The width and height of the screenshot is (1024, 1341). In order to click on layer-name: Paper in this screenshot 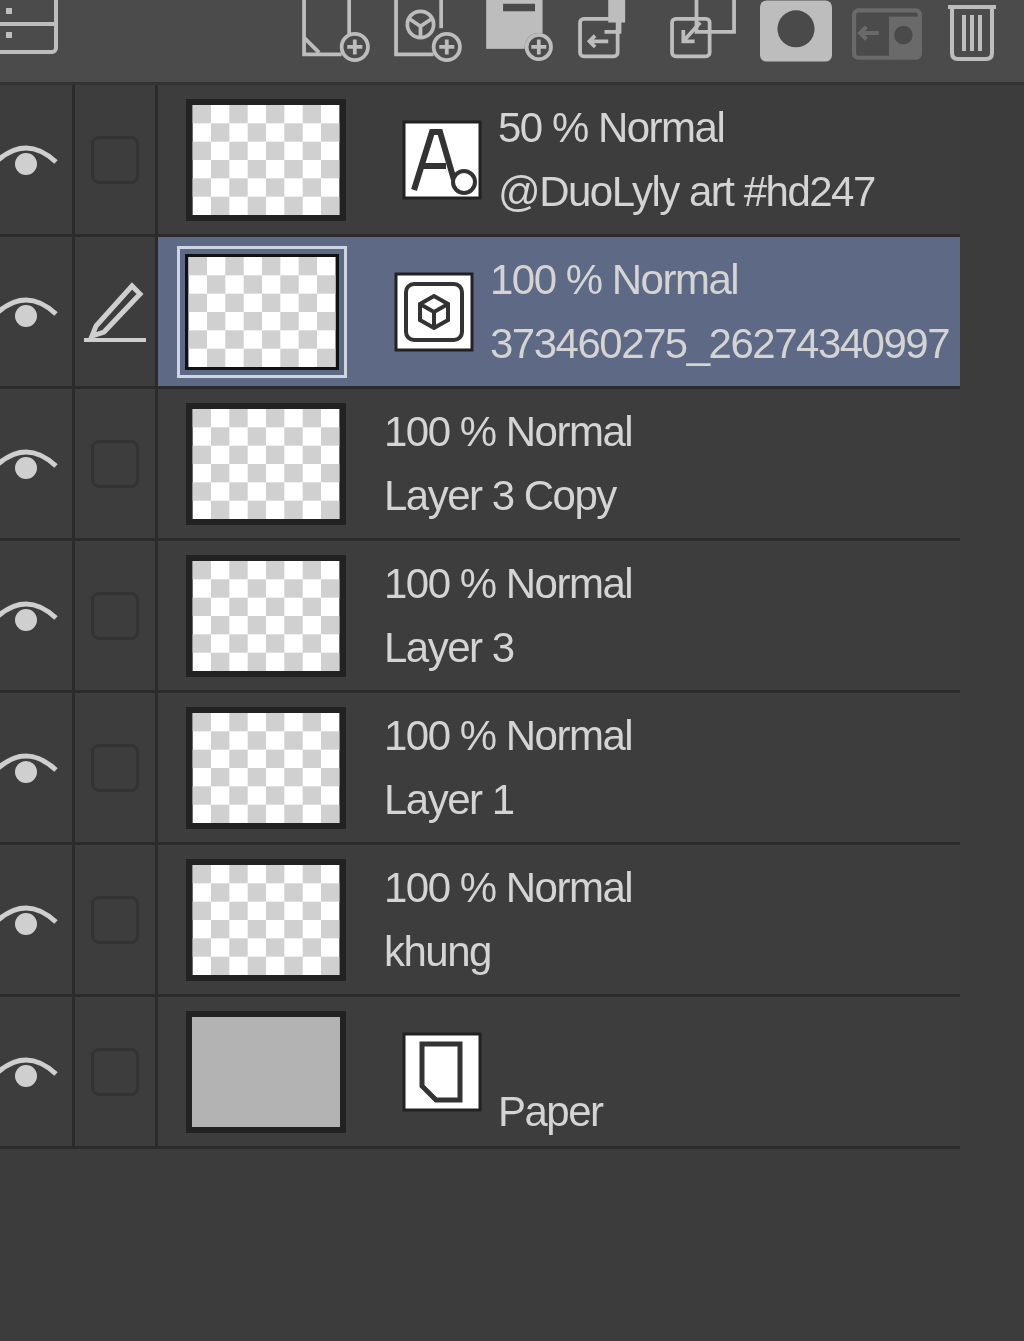, I will do `click(550, 1111)`.